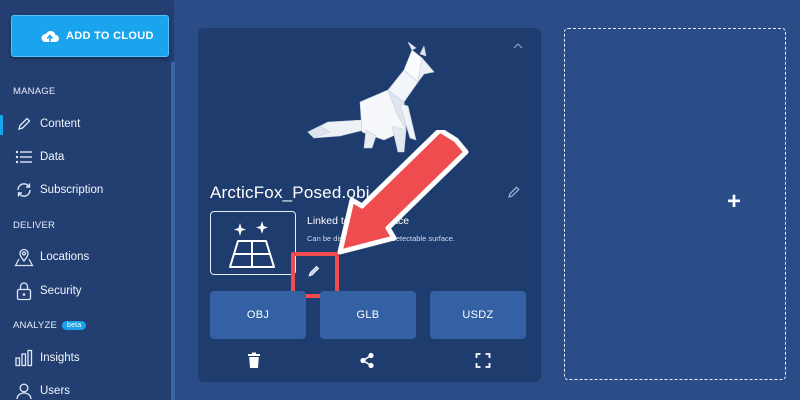 This screenshot has height=400, width=800. I want to click on annotation-arrow-icon, so click(403, 192).